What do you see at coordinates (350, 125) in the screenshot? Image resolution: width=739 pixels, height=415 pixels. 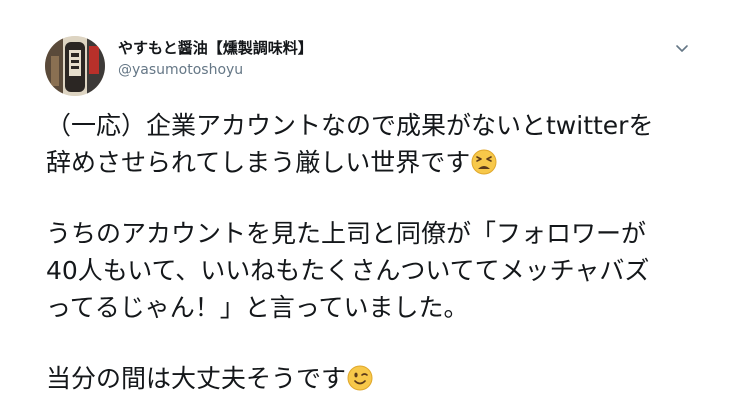 I see `tweet-line: （一応）企業アカウントなので成果がないとtwitterを` at bounding box center [350, 125].